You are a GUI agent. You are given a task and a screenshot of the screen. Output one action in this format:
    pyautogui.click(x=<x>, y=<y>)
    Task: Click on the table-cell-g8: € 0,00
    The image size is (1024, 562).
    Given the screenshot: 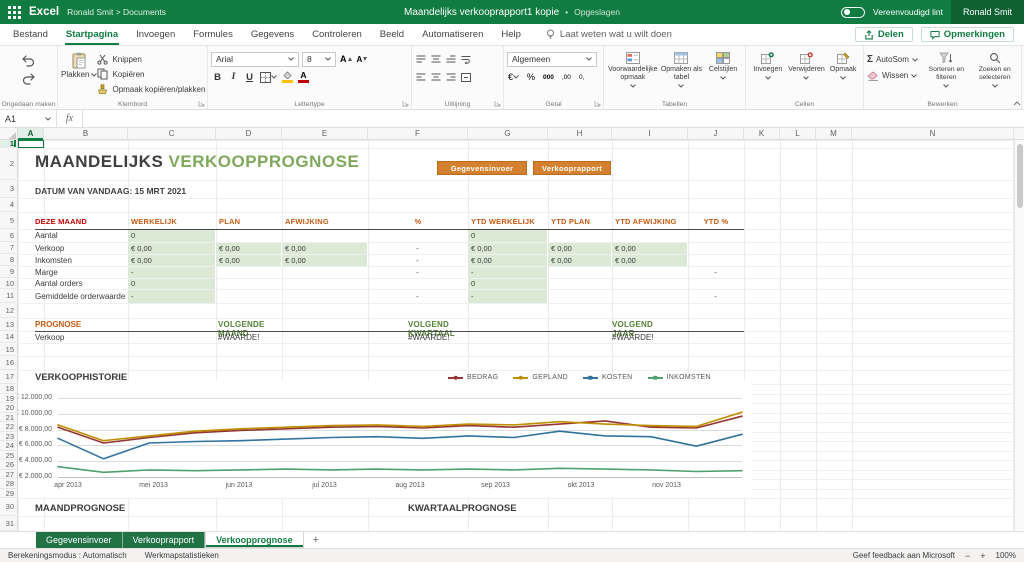 What is the action you would take?
    pyautogui.click(x=507, y=260)
    